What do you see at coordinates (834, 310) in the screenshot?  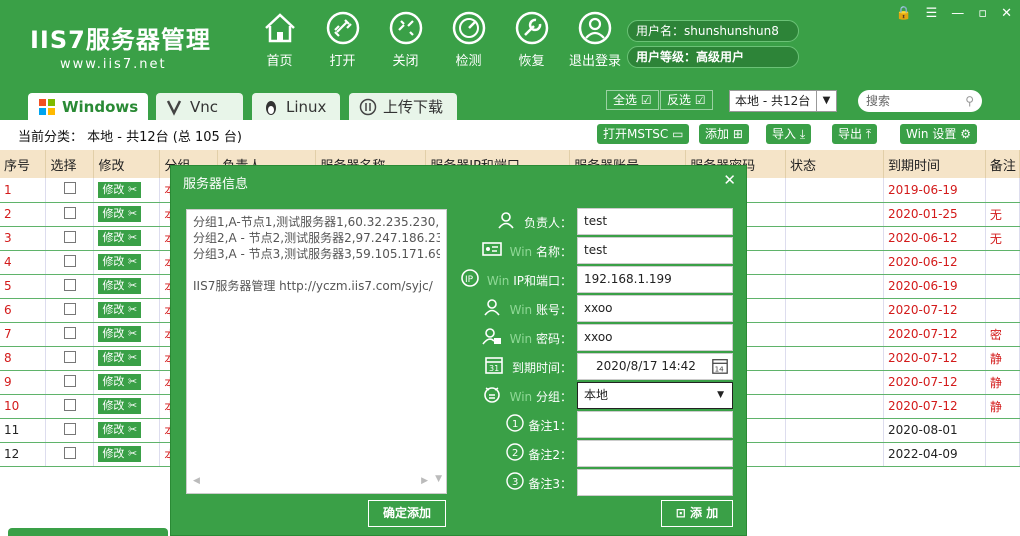 I see `row-status` at bounding box center [834, 310].